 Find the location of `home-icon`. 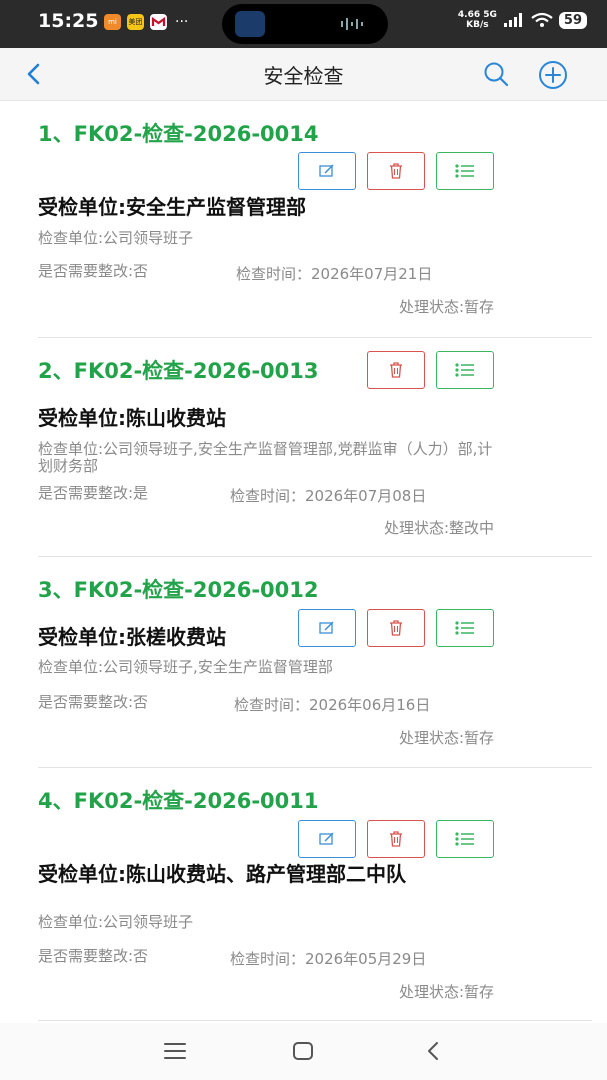

home-icon is located at coordinates (303, 1051).